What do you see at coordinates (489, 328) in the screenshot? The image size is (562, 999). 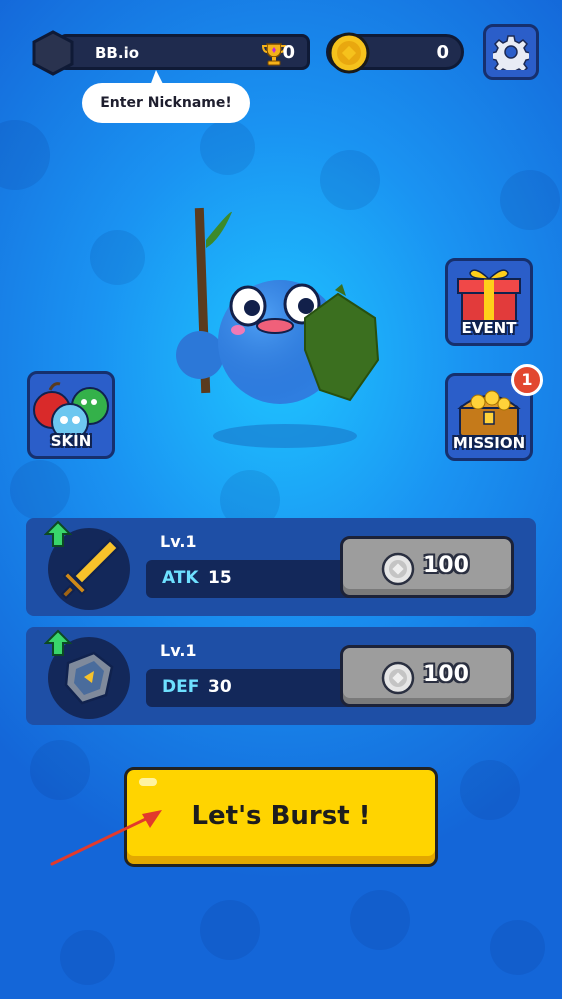 I see `event-label: EVENT` at bounding box center [489, 328].